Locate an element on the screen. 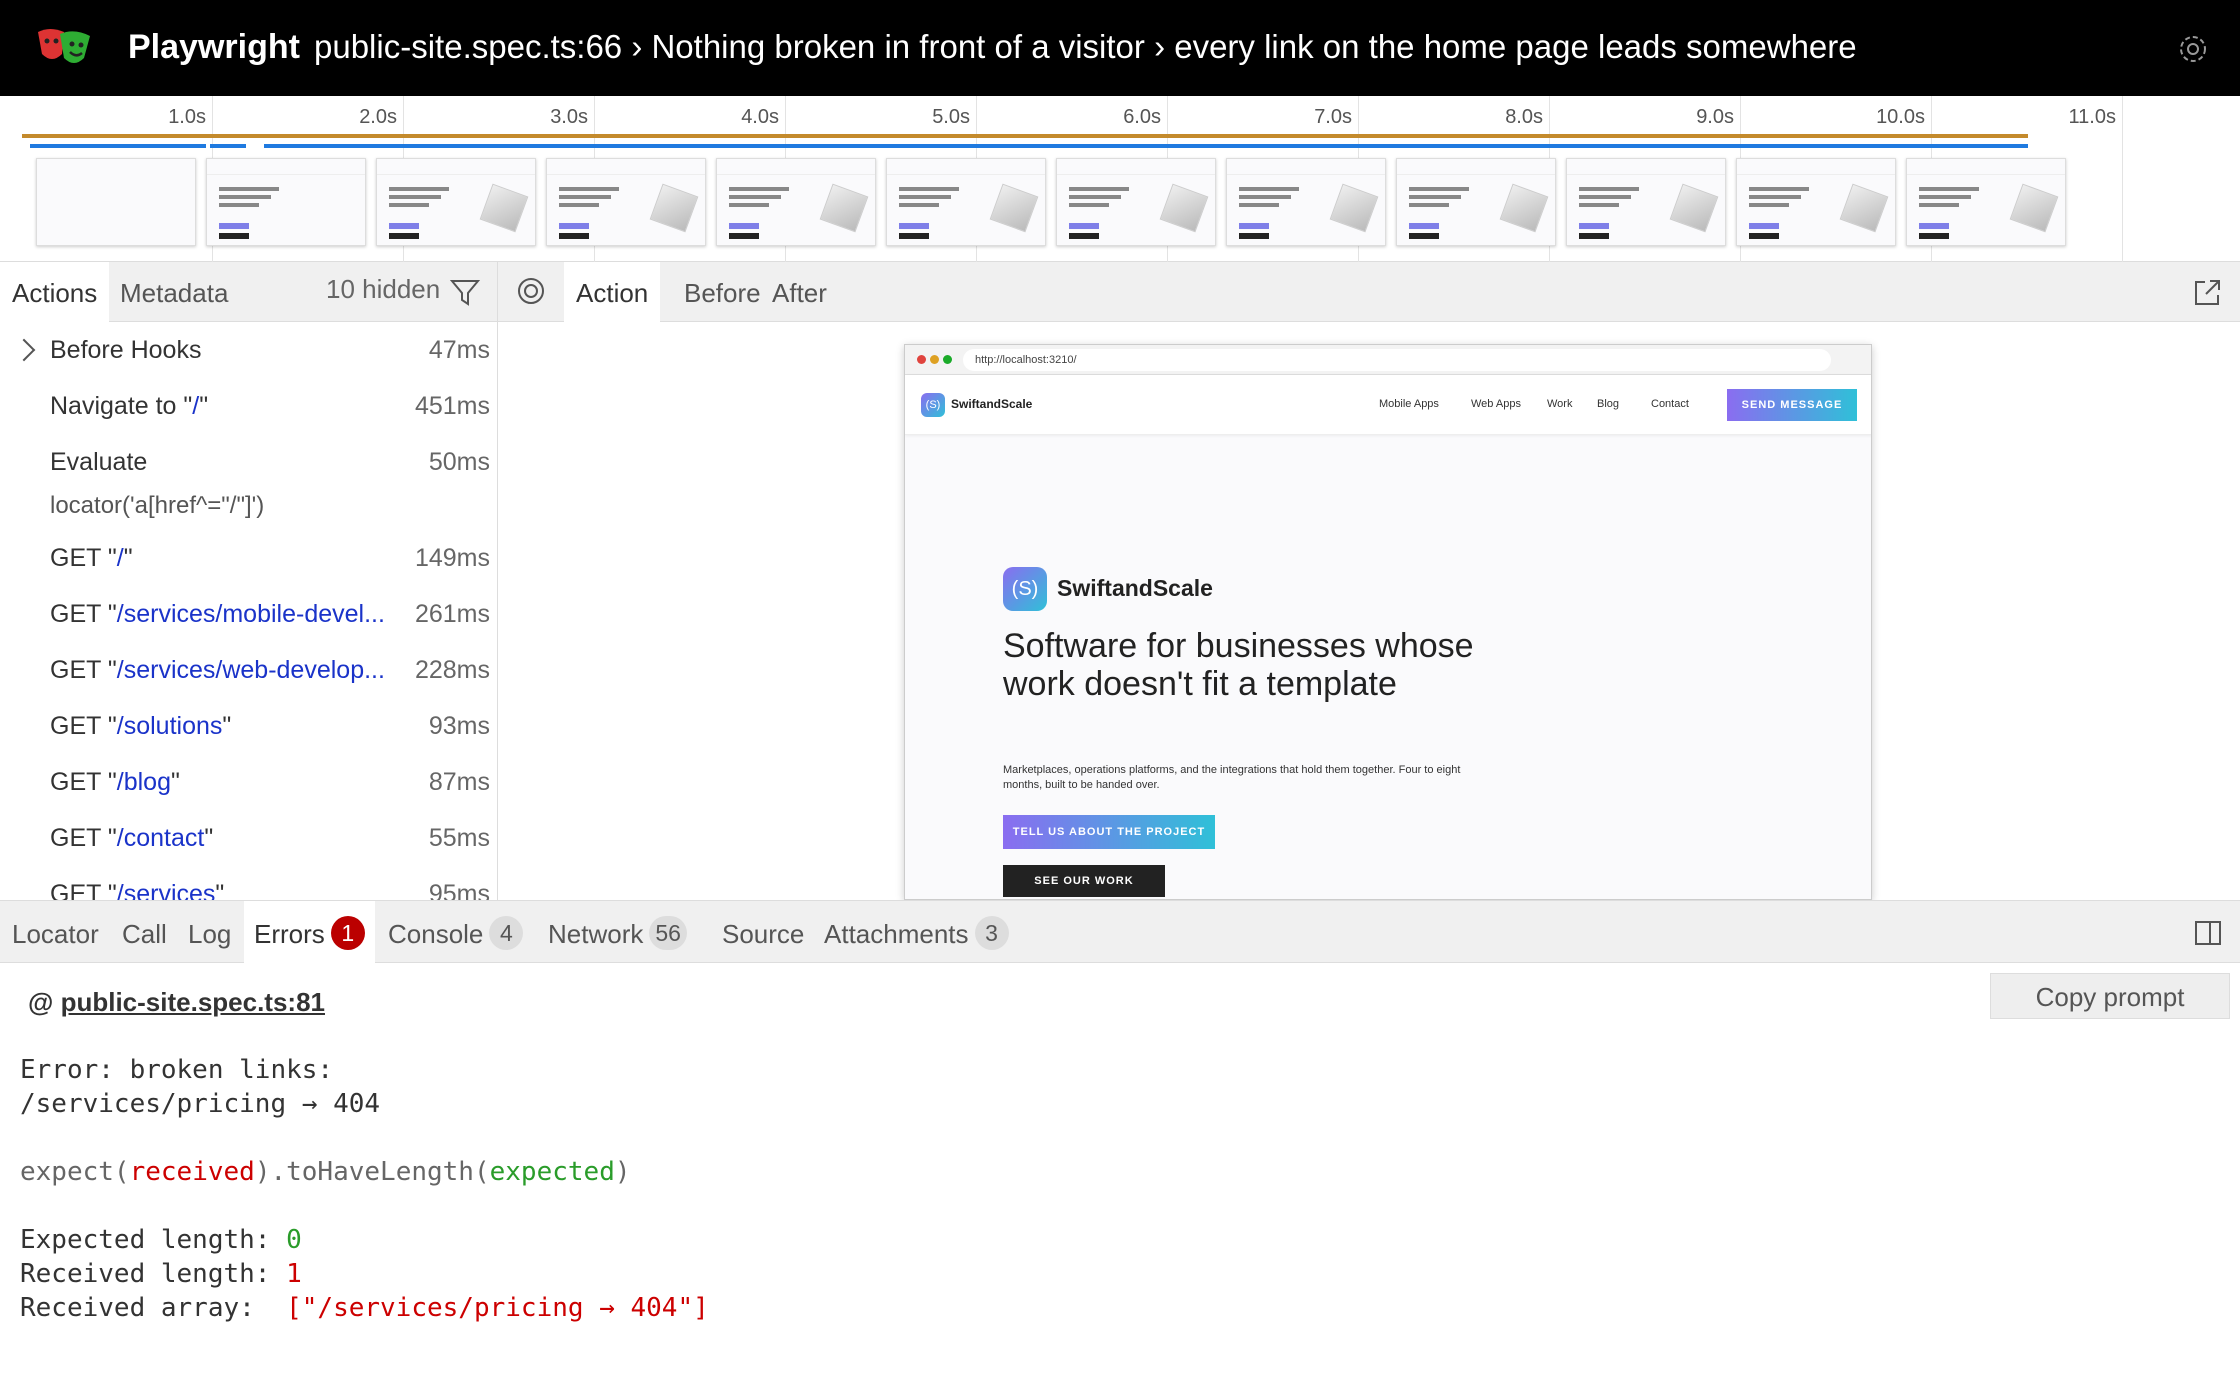 The height and width of the screenshot is (1400, 2240). tab-source: Source is located at coordinates (763, 932).